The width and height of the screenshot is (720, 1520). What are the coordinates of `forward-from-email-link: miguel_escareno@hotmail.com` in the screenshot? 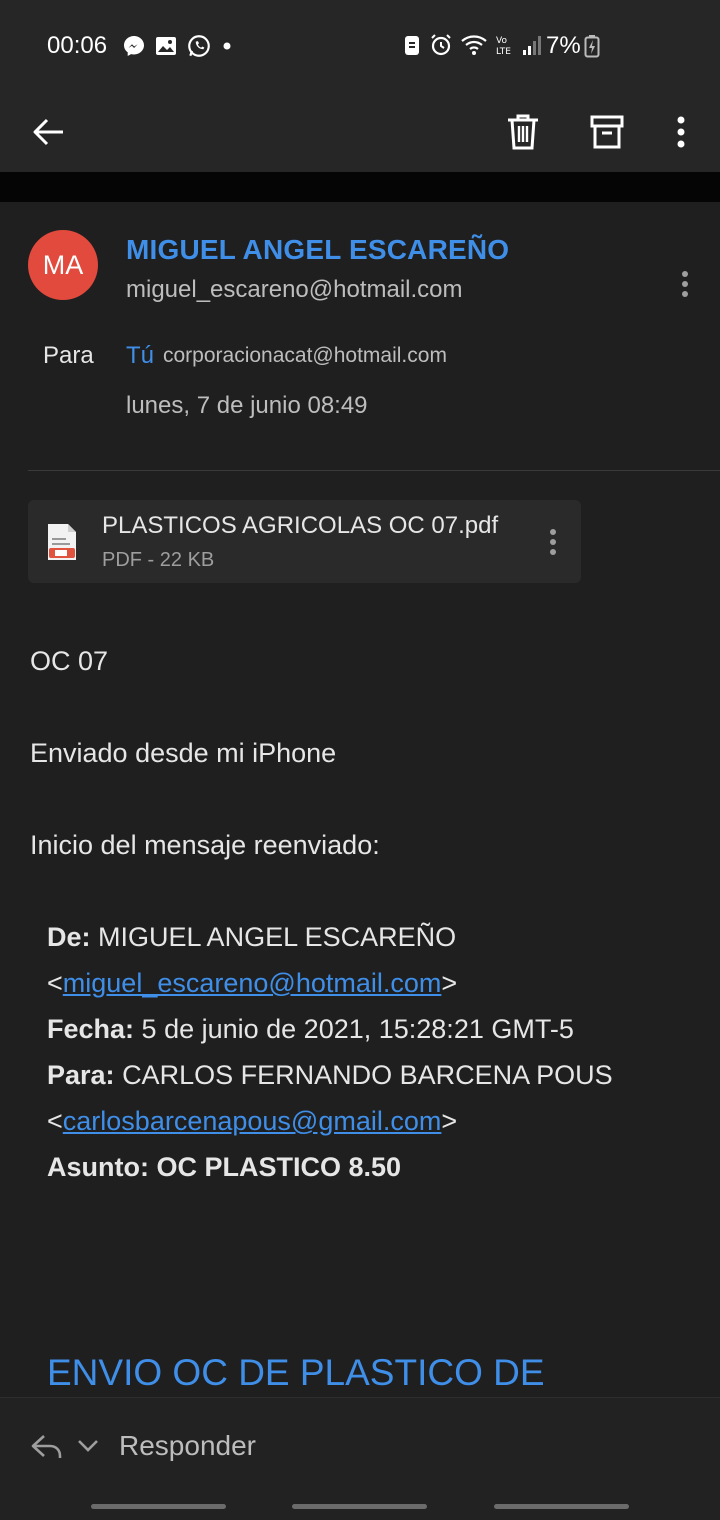 It's located at (252, 983).